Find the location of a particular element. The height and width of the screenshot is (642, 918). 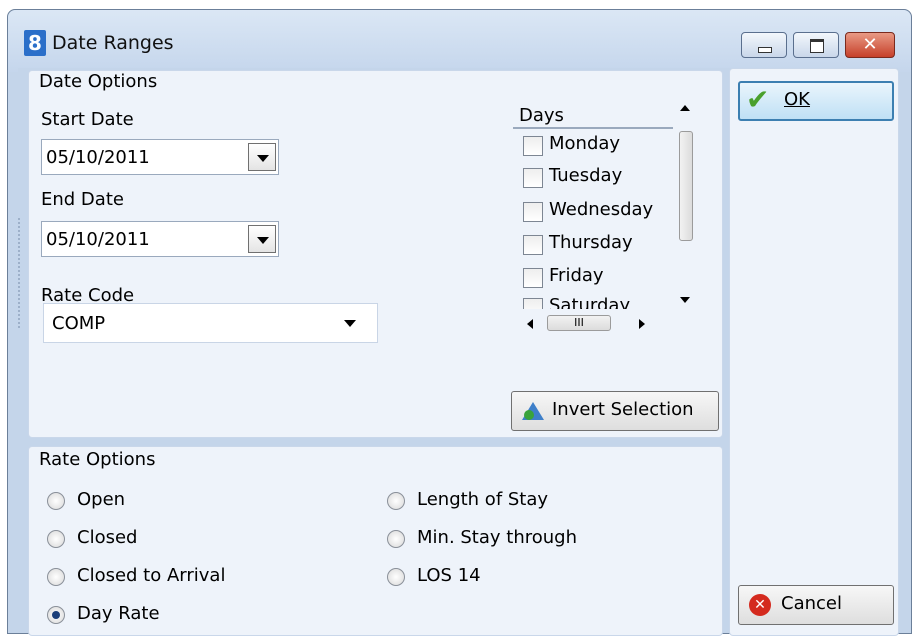

radio-label: Closed is located at coordinates (107, 537).